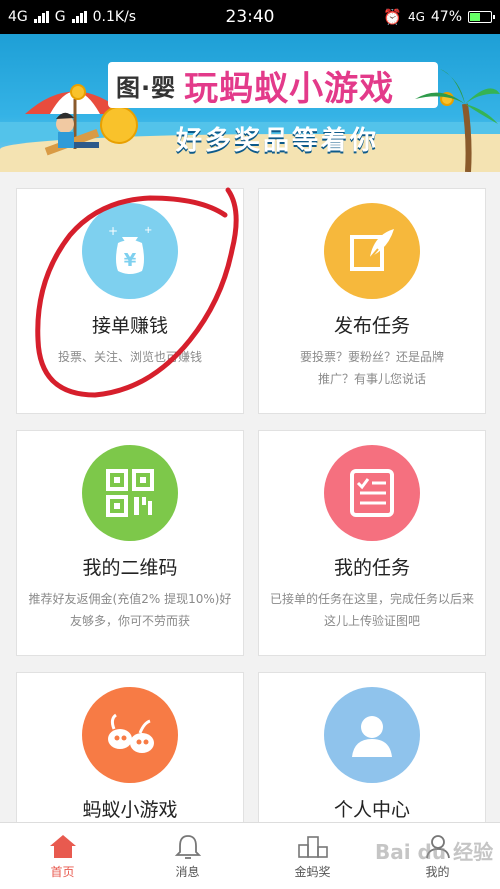 Image resolution: width=500 pixels, height=889 pixels. What do you see at coordinates (371, 568) in the screenshot?
I see `card-title: 我的任务` at bounding box center [371, 568].